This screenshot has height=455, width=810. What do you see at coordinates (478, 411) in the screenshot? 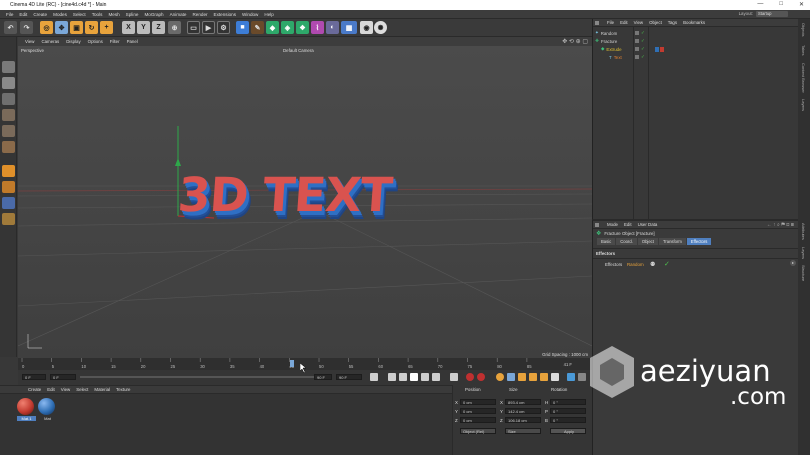
I see `pos-y-field: 0 cm` at bounding box center [478, 411].